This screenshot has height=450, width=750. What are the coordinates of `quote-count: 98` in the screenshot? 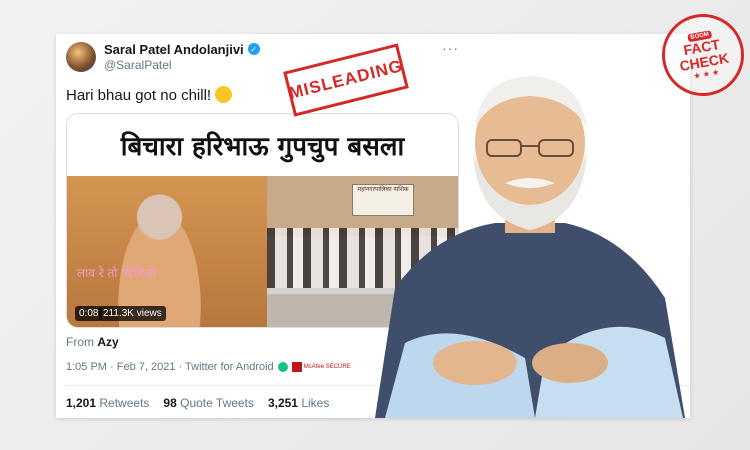 It's located at (170, 403).